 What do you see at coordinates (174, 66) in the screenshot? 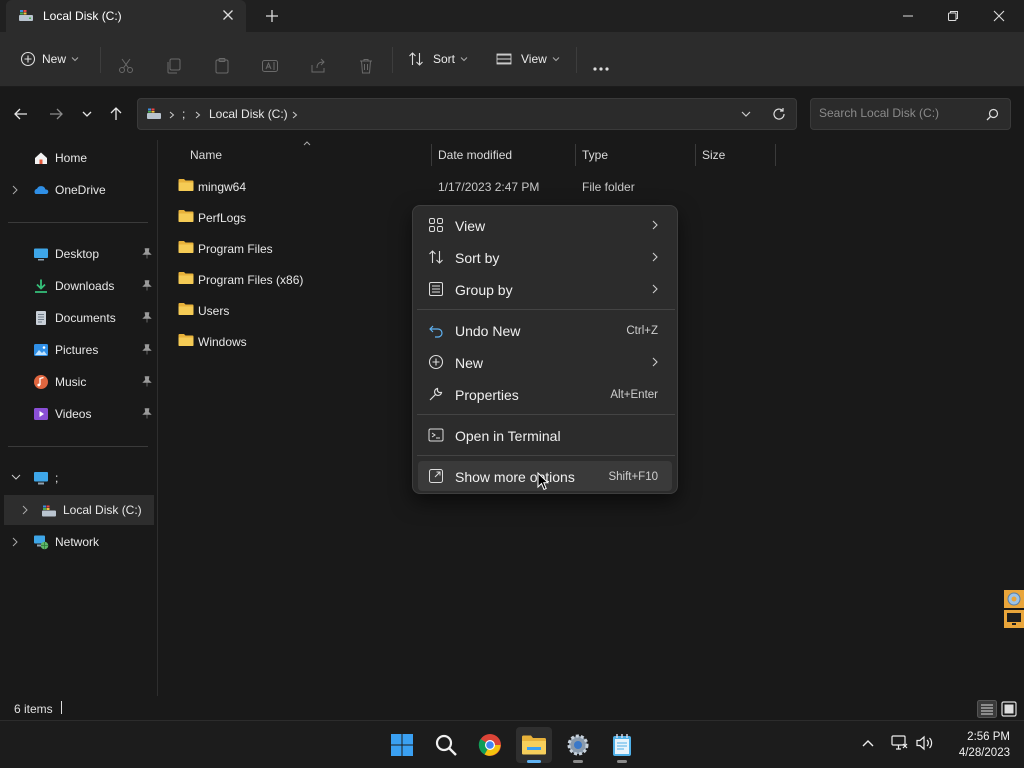
I see `copy-icon` at bounding box center [174, 66].